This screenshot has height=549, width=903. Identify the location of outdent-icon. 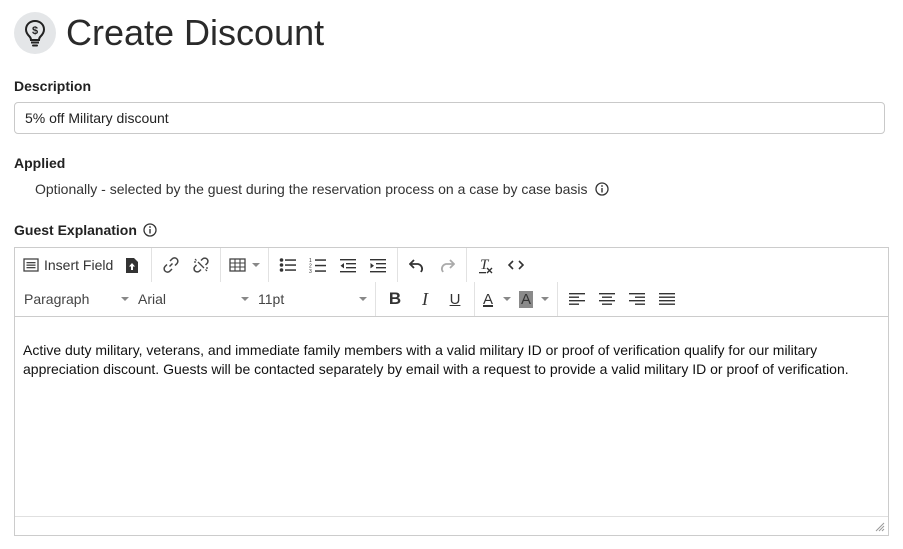
(348, 265).